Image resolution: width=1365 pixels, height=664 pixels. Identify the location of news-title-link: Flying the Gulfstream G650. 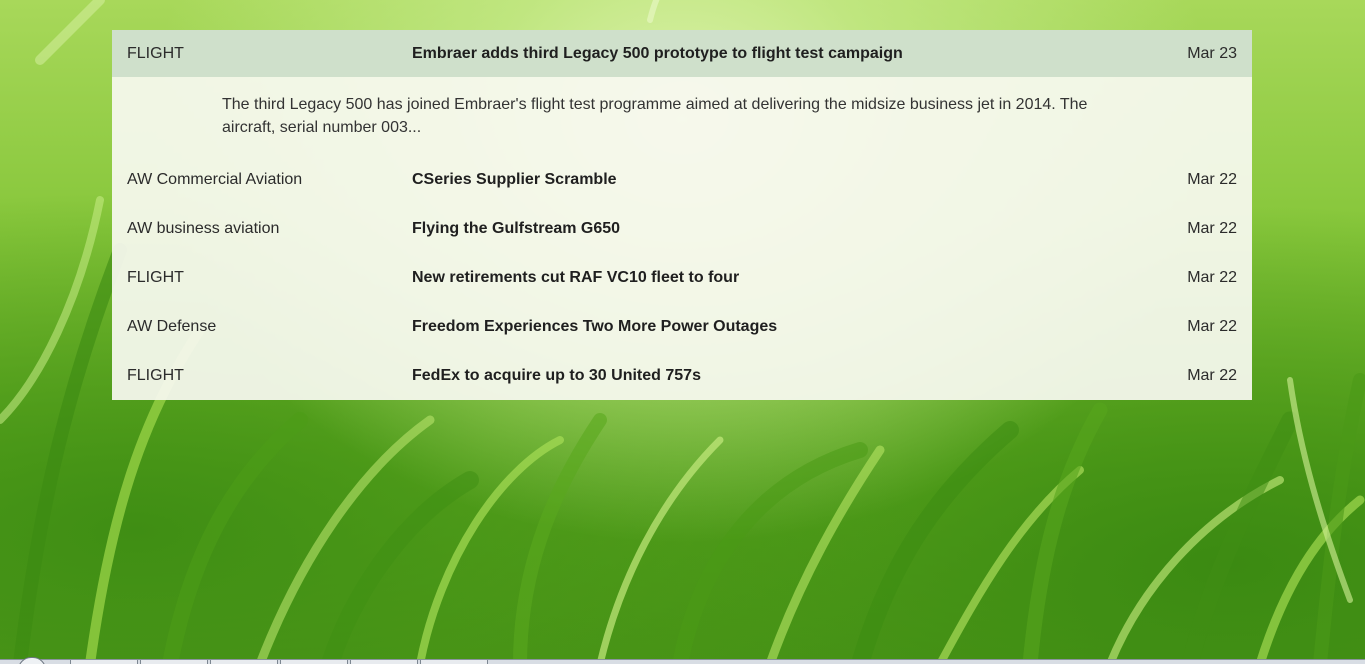
(516, 229).